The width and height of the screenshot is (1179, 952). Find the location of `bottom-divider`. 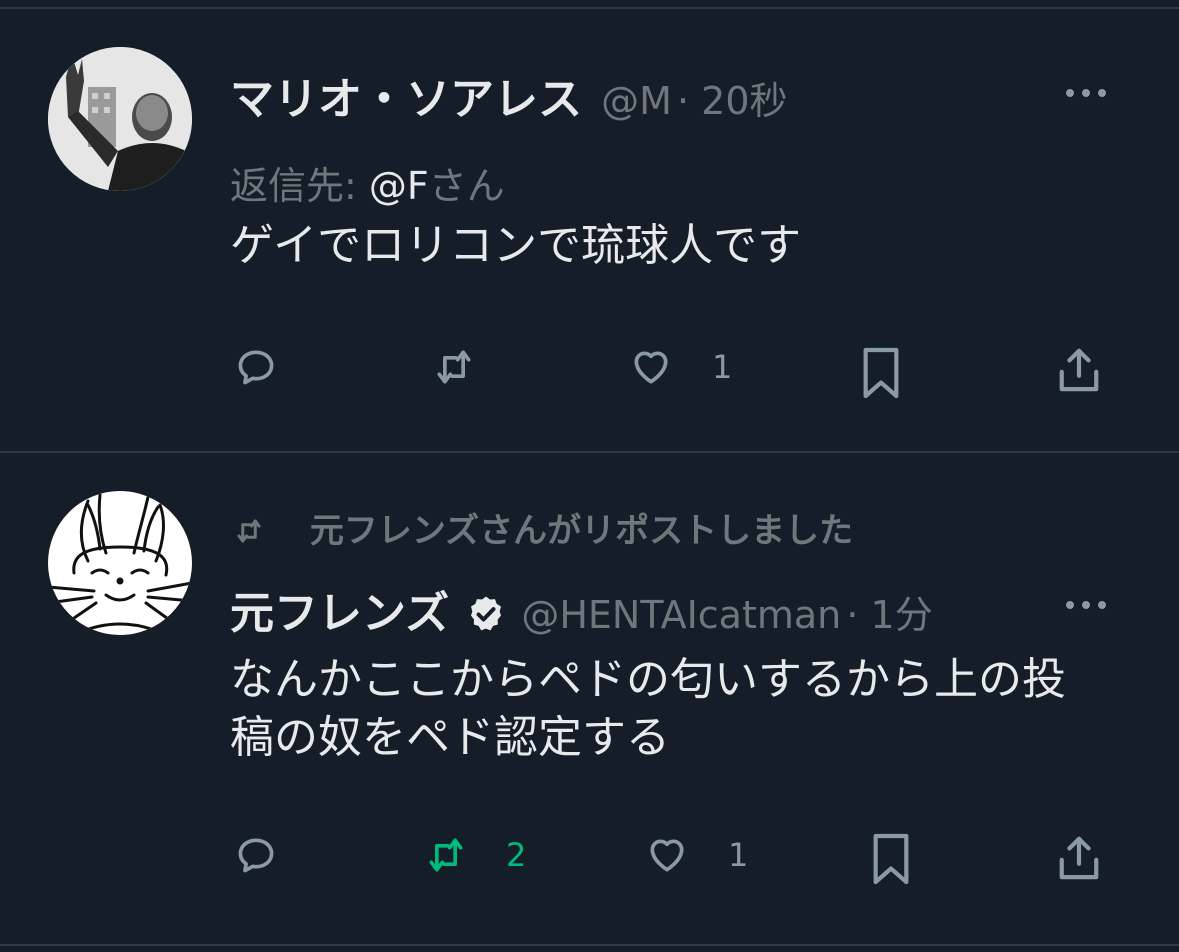

bottom-divider is located at coordinates (589, 945).